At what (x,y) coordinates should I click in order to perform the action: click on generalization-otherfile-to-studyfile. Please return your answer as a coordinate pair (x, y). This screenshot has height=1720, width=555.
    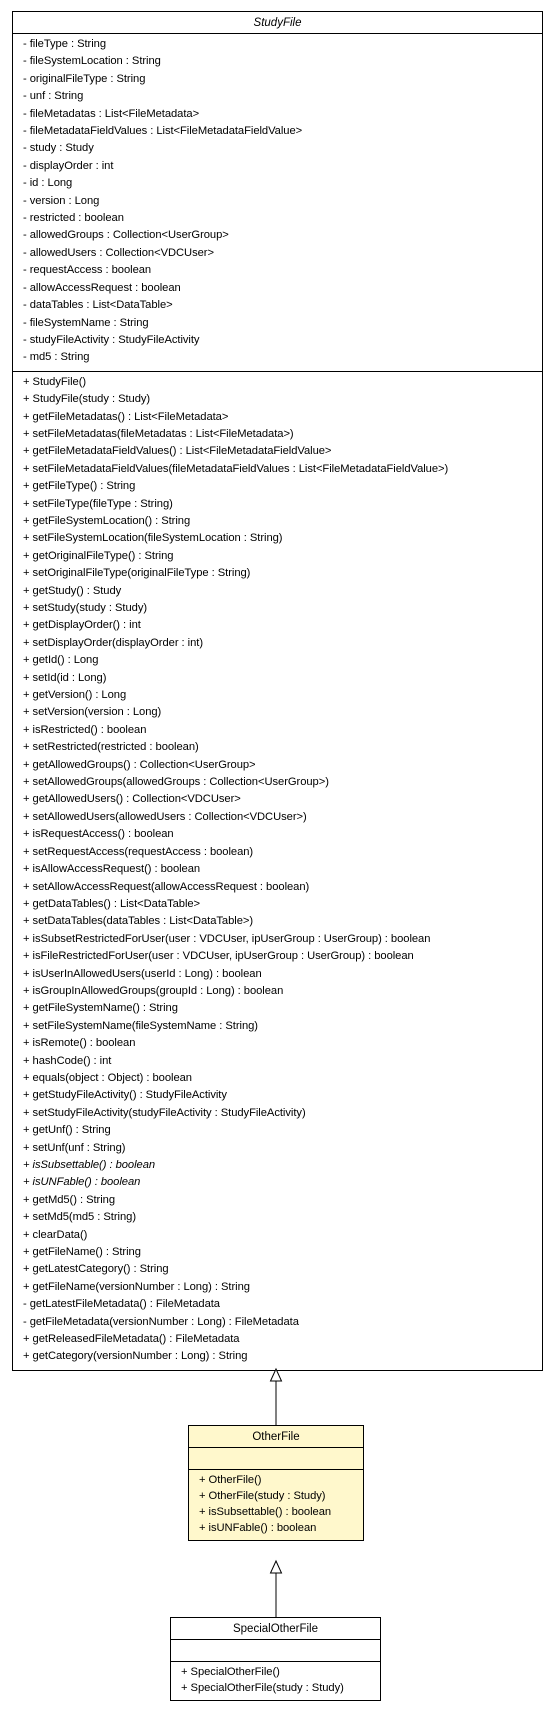
    Looking at the image, I should click on (276, 1396).